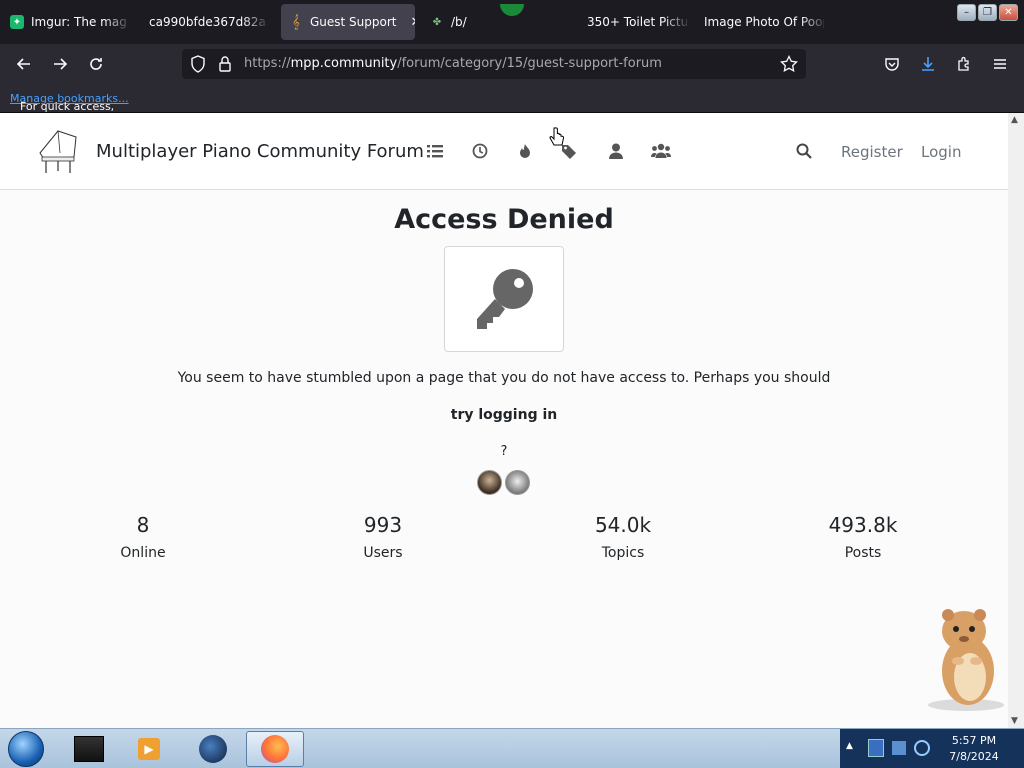 The height and width of the screenshot is (768, 1024). I want to click on tab-title: Guest Support, so click(353, 22).